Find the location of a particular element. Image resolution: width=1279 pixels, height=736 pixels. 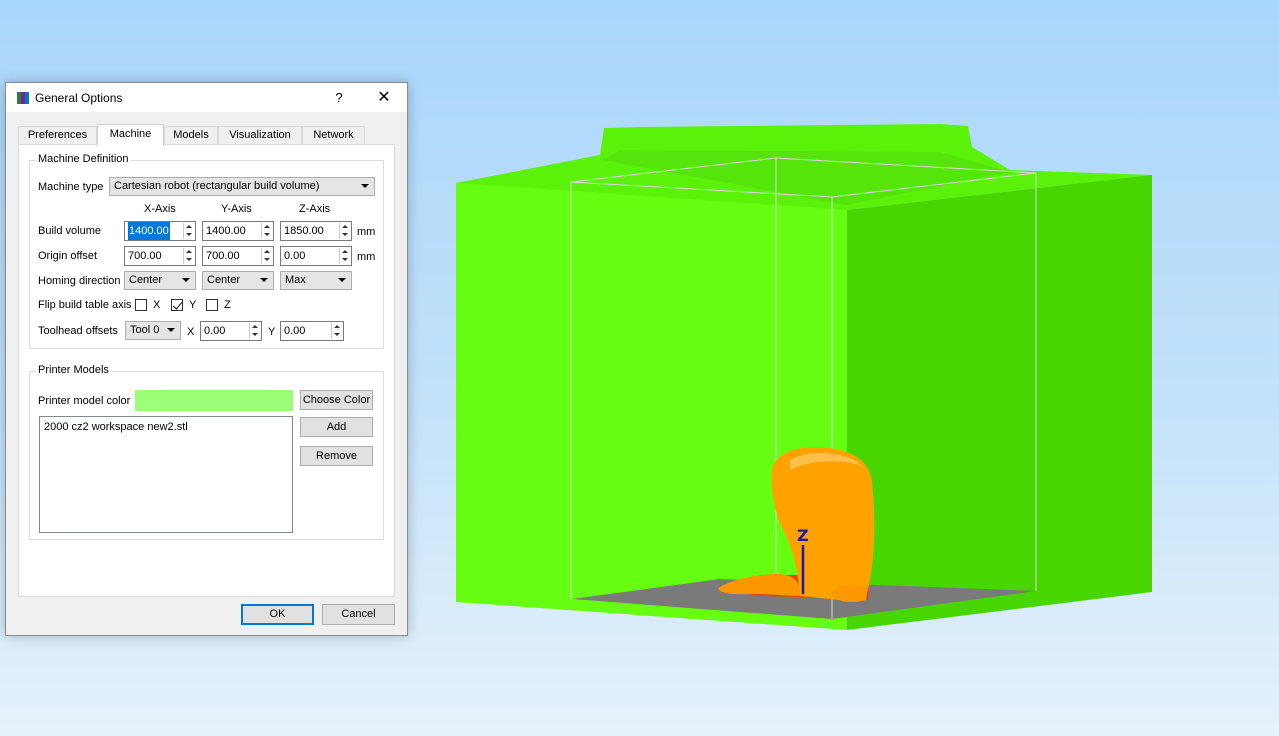

origin-offset-label: Origin offset is located at coordinates (68, 256).